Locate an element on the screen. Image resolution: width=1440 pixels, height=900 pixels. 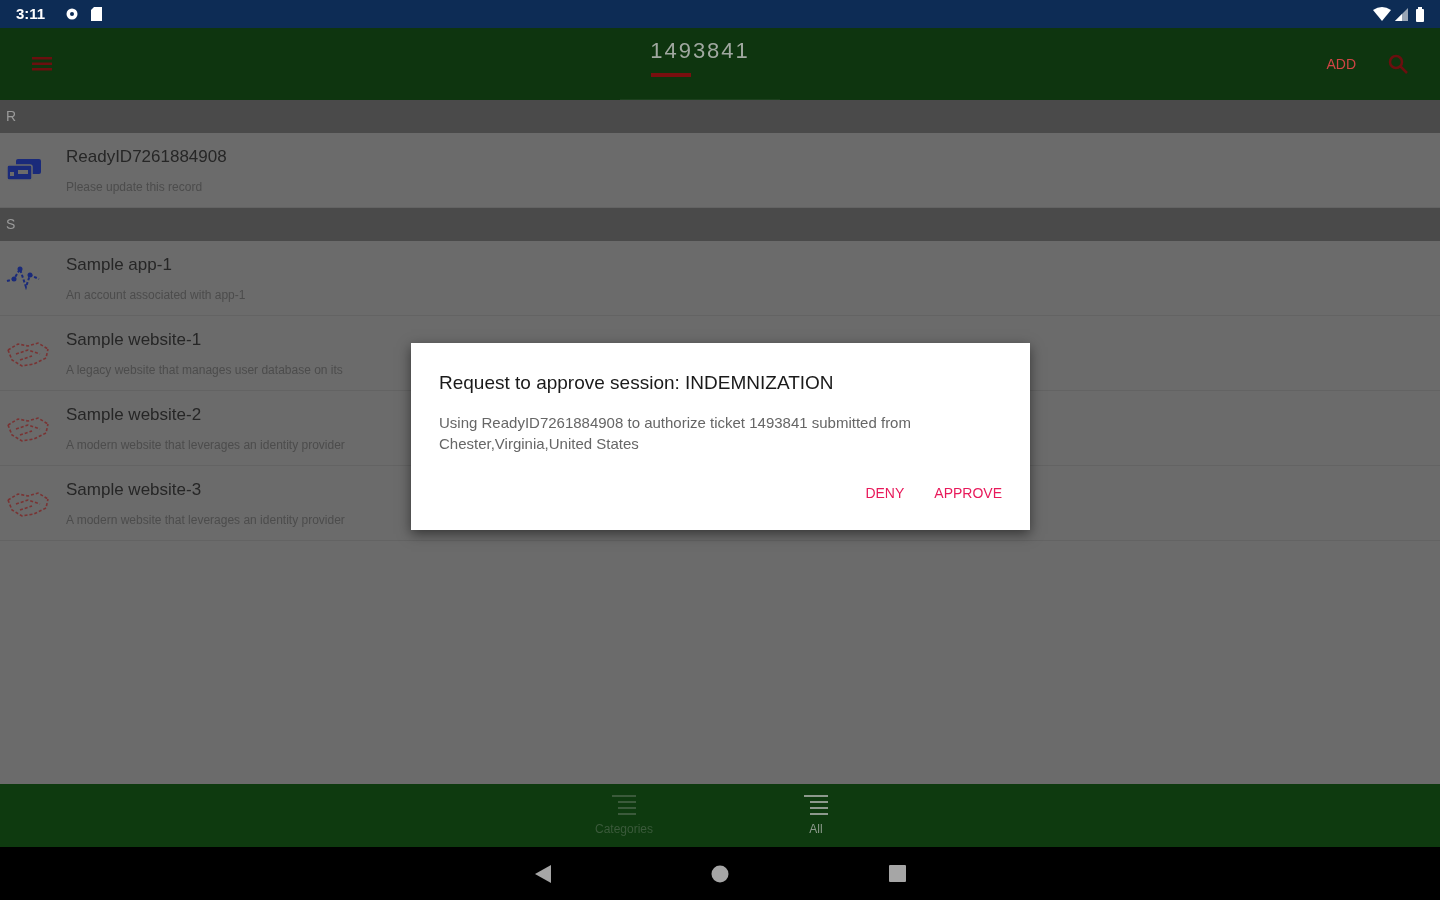
gear-icon is located at coordinates (72, 14).